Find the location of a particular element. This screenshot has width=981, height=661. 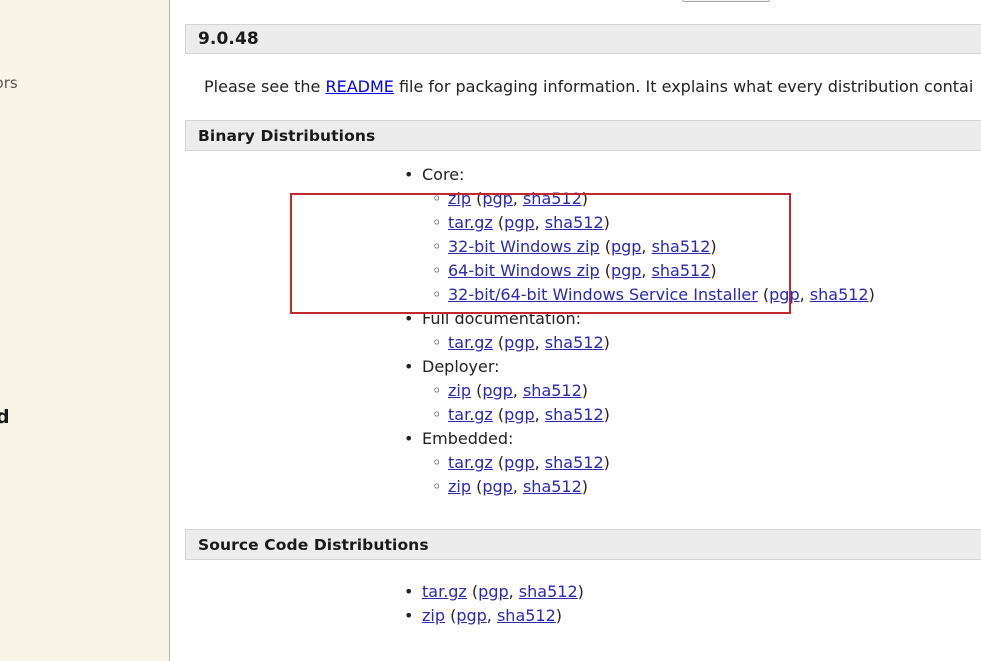

sidebar-item-tomcat-connectors: Tomcat Connectors is located at coordinates (84, 83).